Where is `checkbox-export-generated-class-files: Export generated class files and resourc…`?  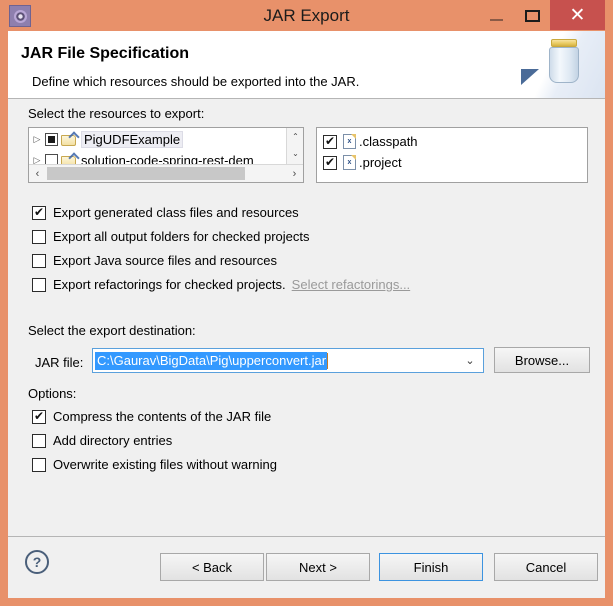
checkbox-export-generated-class-files: Export generated class files and resourc… is located at coordinates (165, 212).